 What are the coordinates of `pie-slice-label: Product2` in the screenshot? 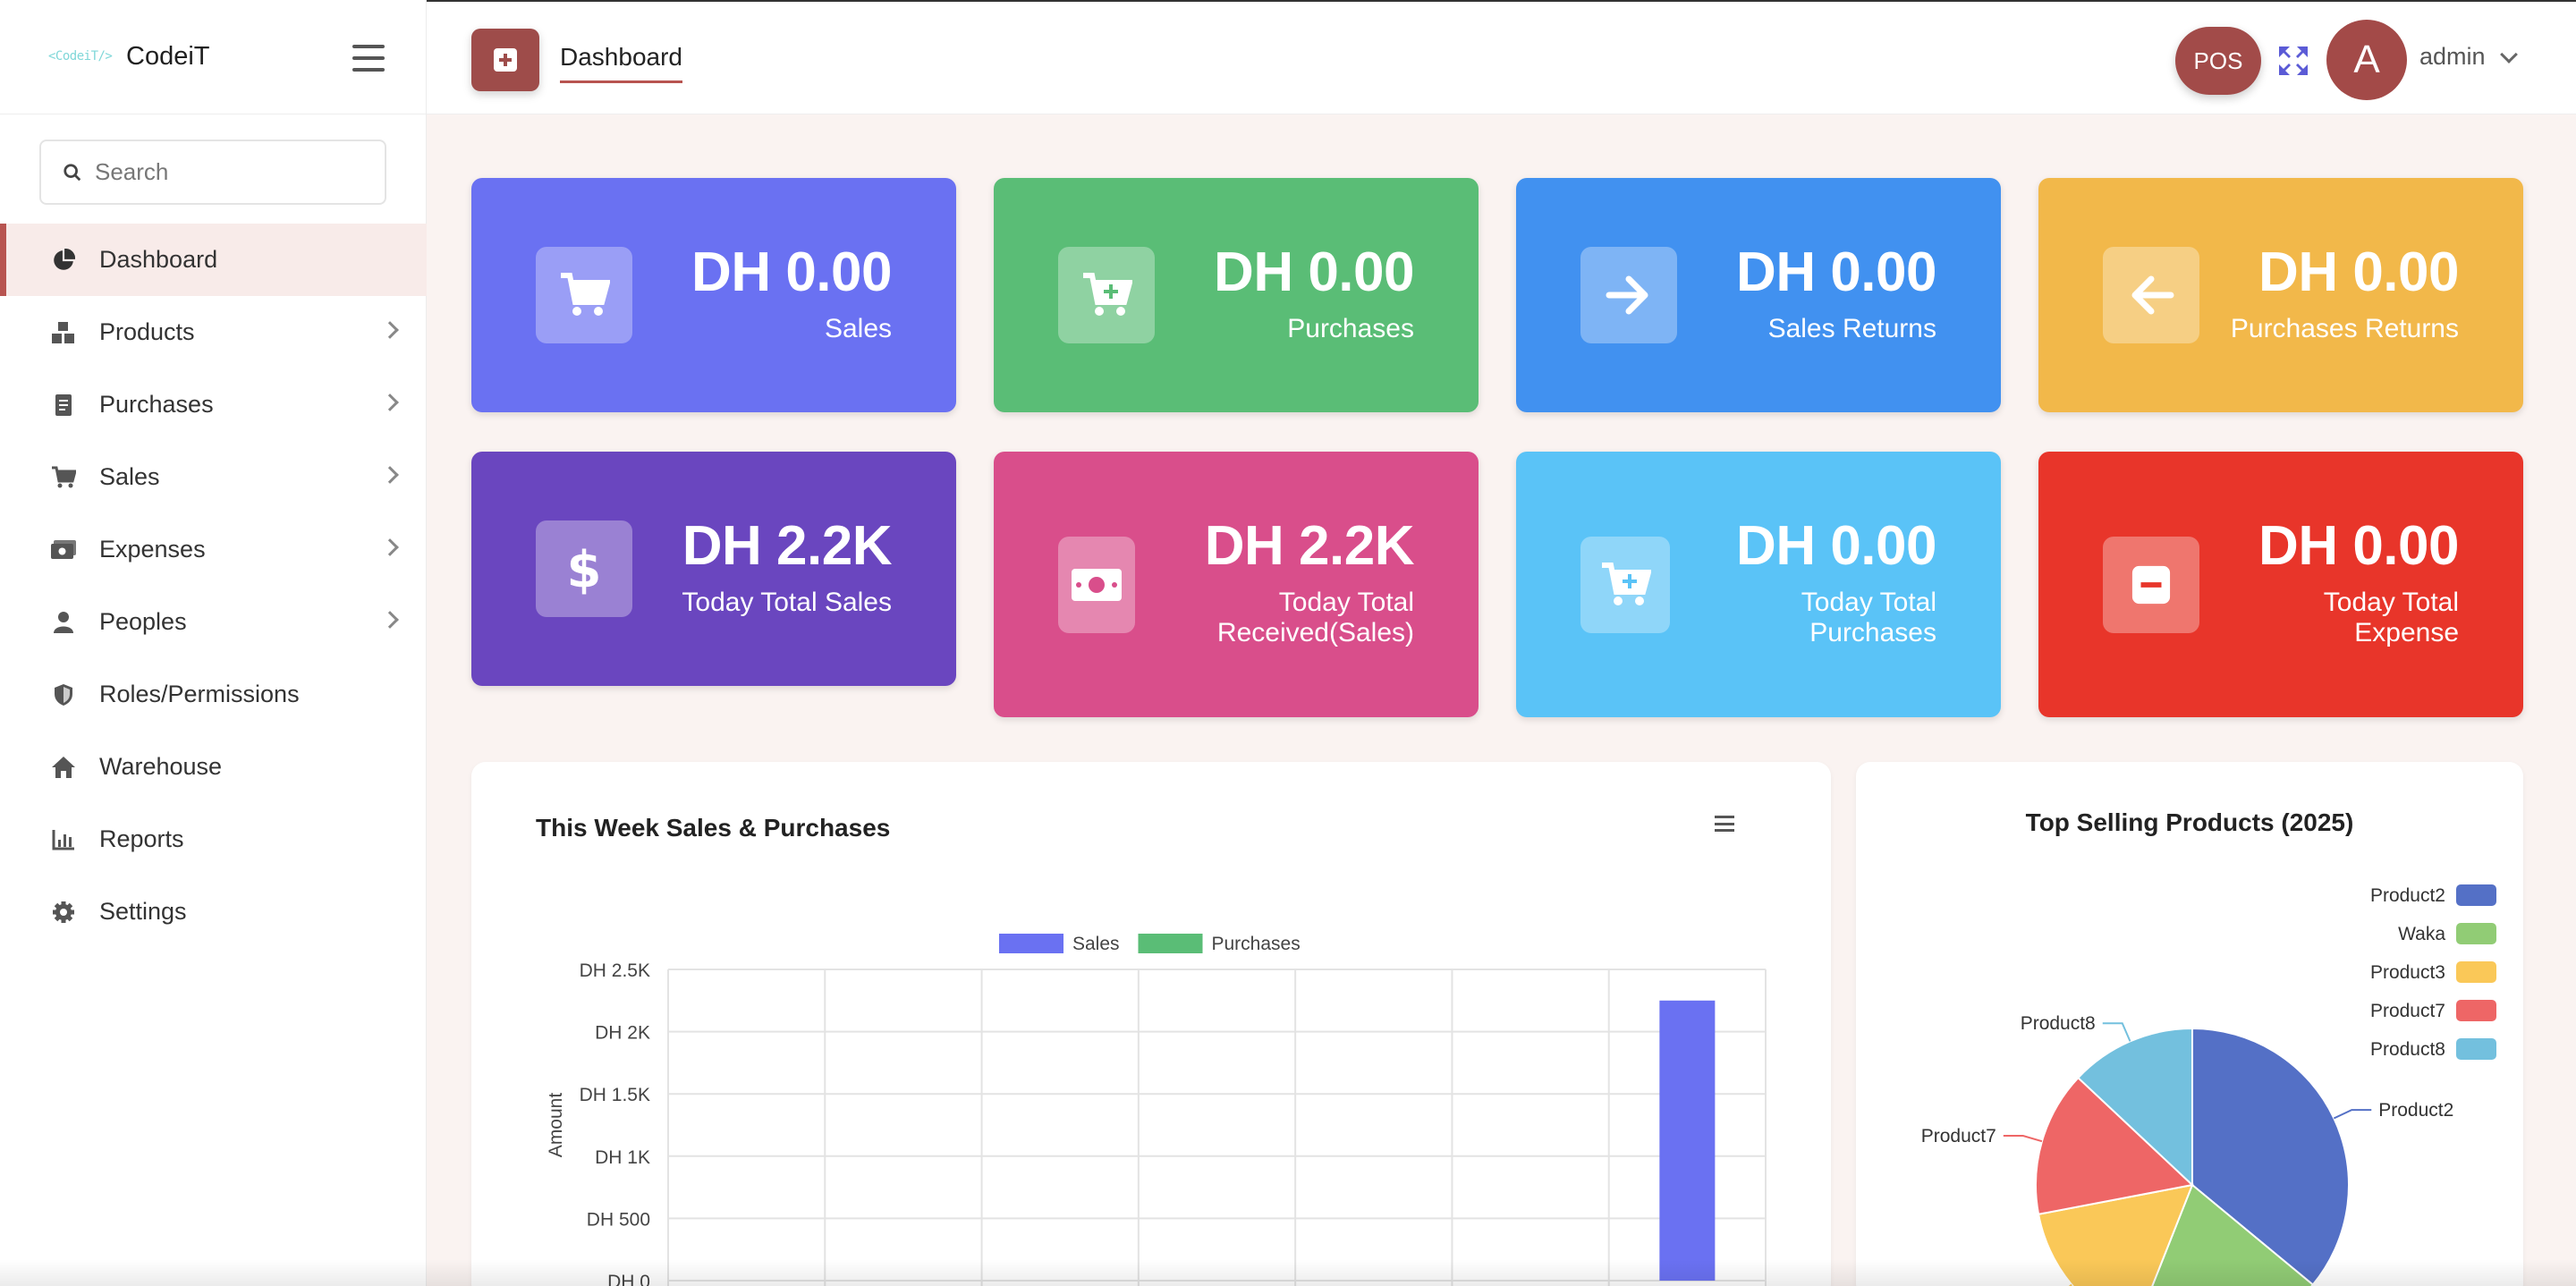 It's located at (2415, 1110).